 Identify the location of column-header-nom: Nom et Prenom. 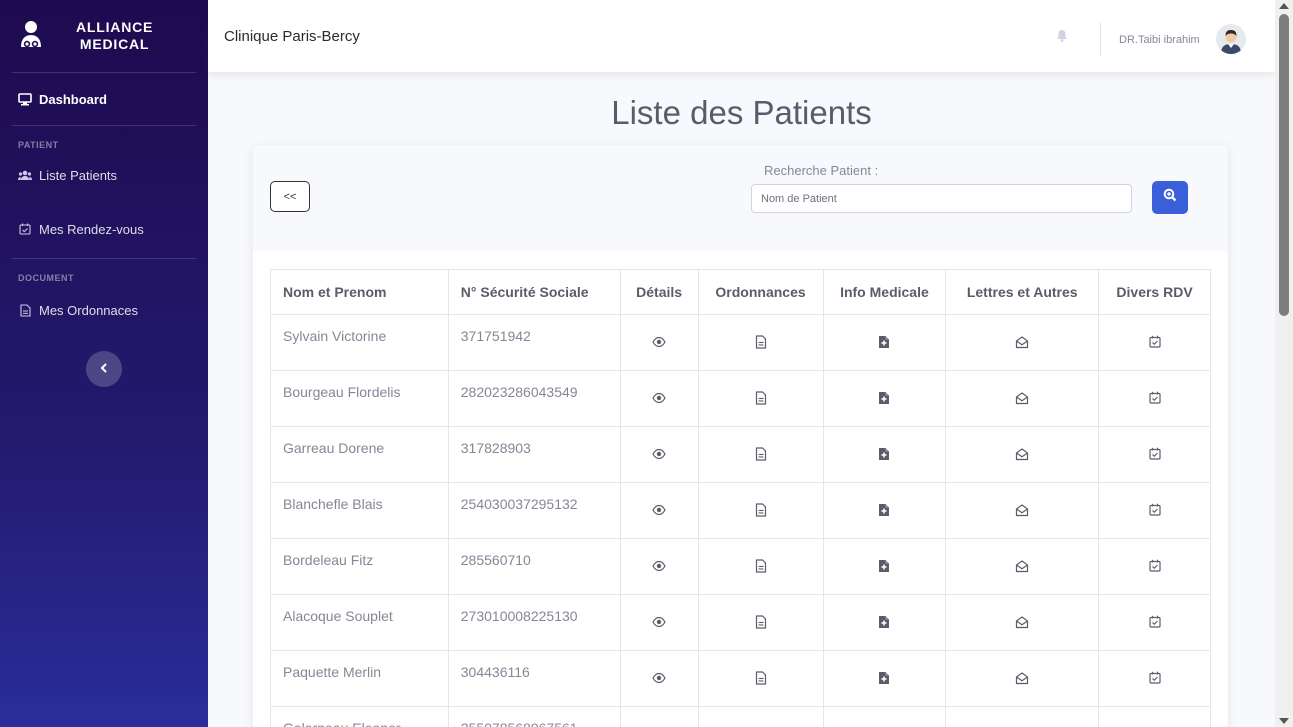
(359, 292).